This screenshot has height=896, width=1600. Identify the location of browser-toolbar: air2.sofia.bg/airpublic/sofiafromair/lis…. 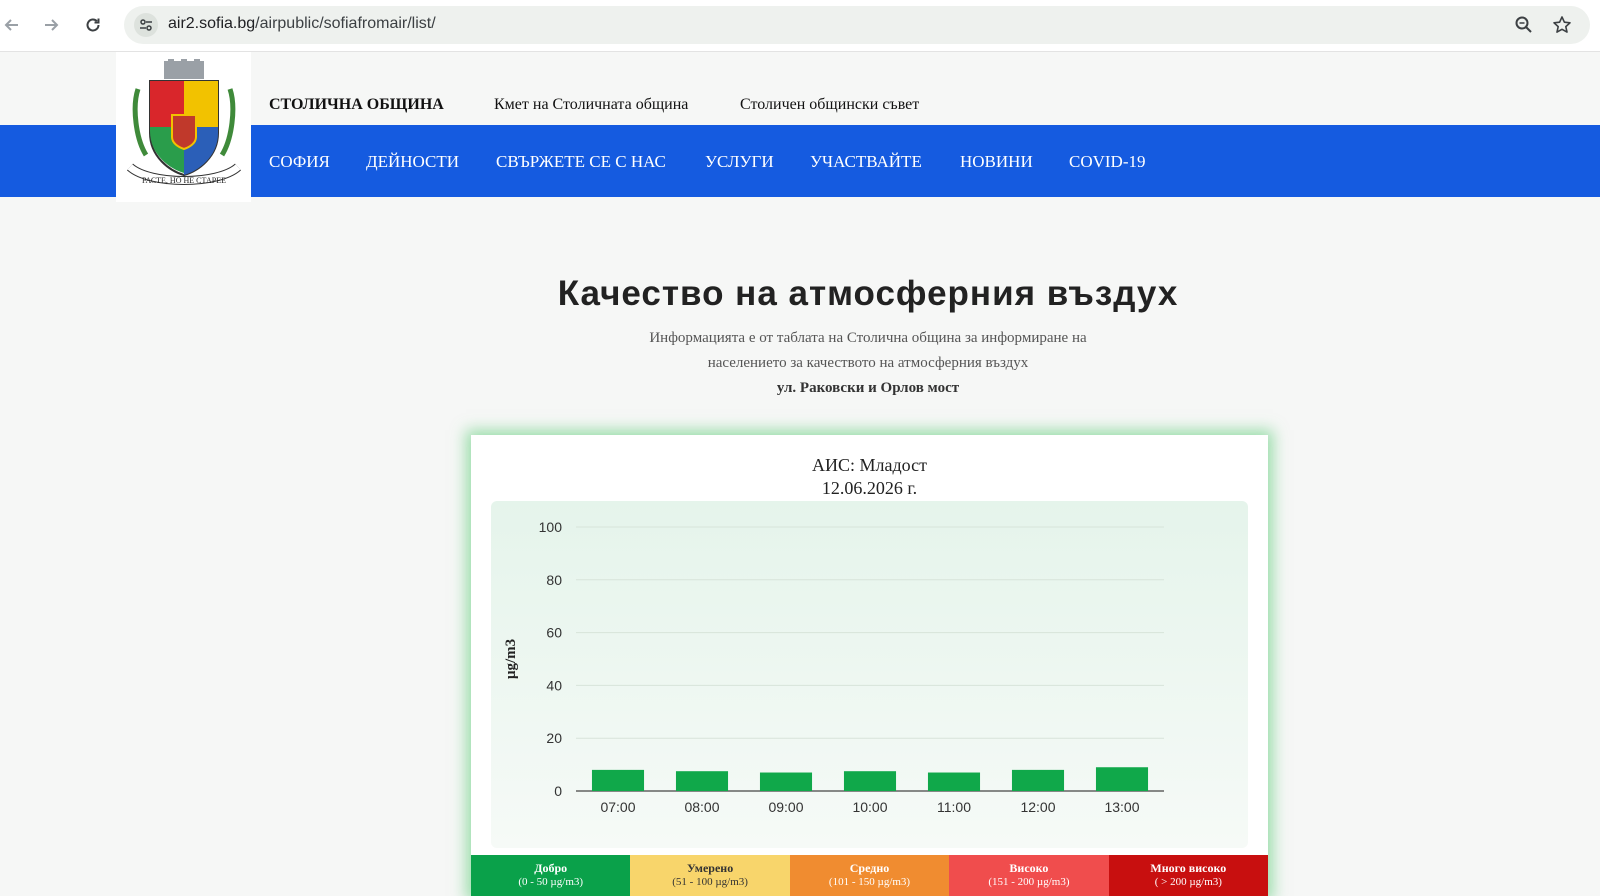
(800, 26).